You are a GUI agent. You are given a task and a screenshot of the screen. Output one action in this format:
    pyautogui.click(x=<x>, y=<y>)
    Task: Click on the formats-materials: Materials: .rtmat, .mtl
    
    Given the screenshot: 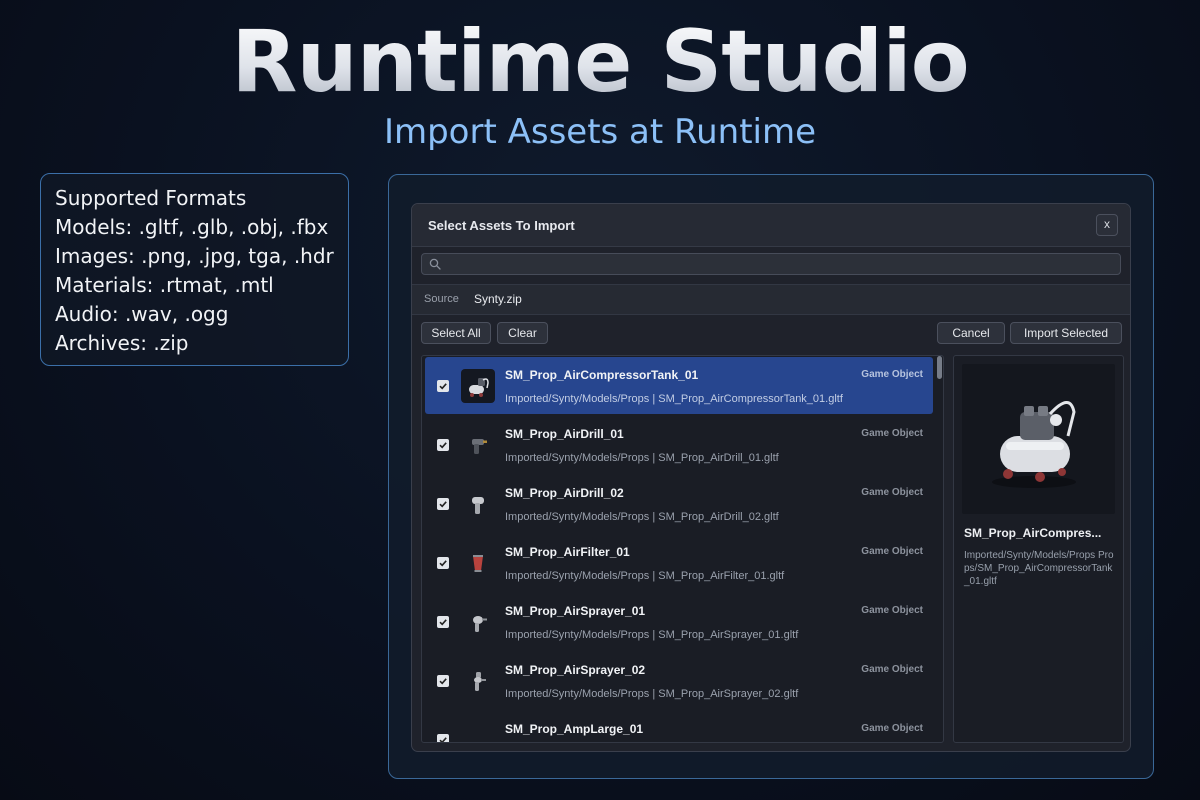 What is the action you would take?
    pyautogui.click(x=164, y=285)
    